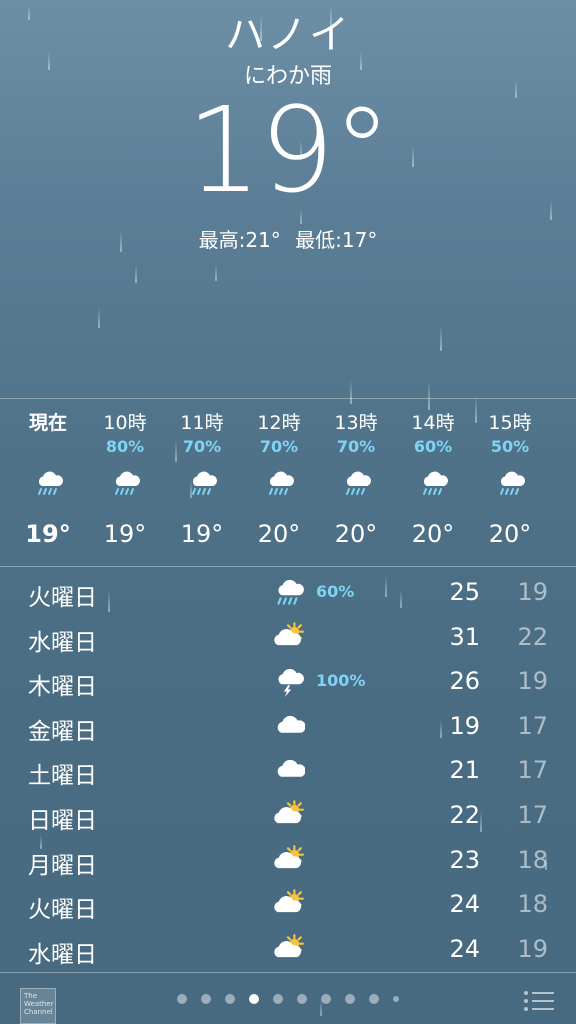  Describe the element at coordinates (288, 150) in the screenshot. I see `current-temperature: 19°` at that location.